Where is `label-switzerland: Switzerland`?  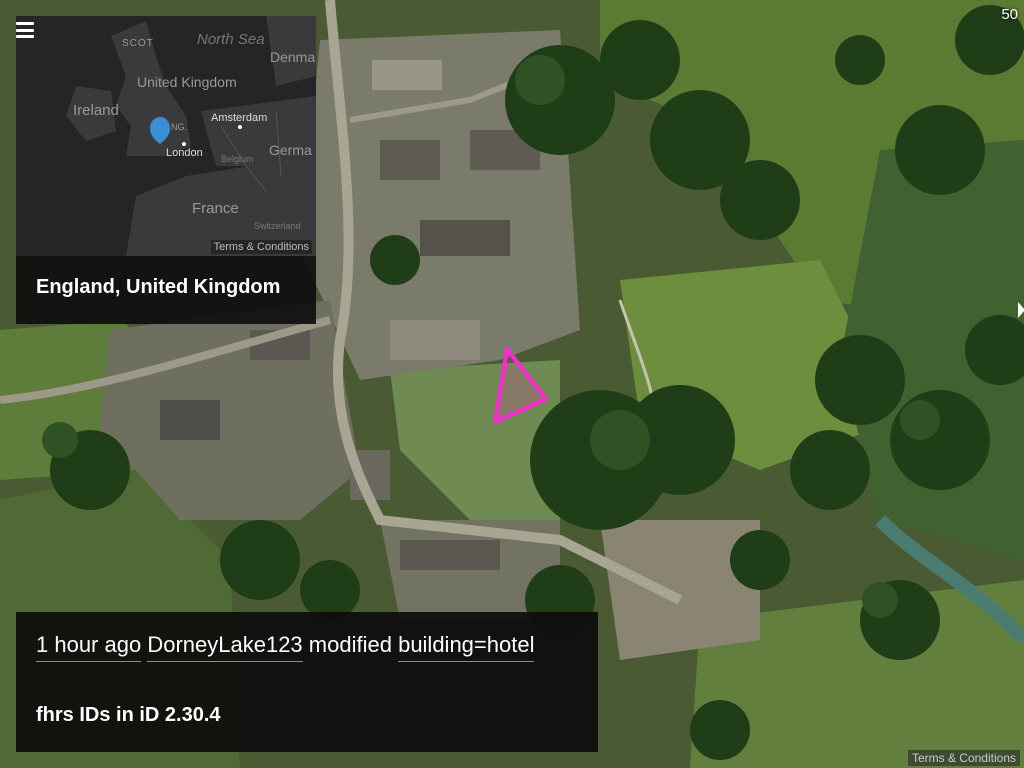
label-switzerland: Switzerland is located at coordinates (277, 226).